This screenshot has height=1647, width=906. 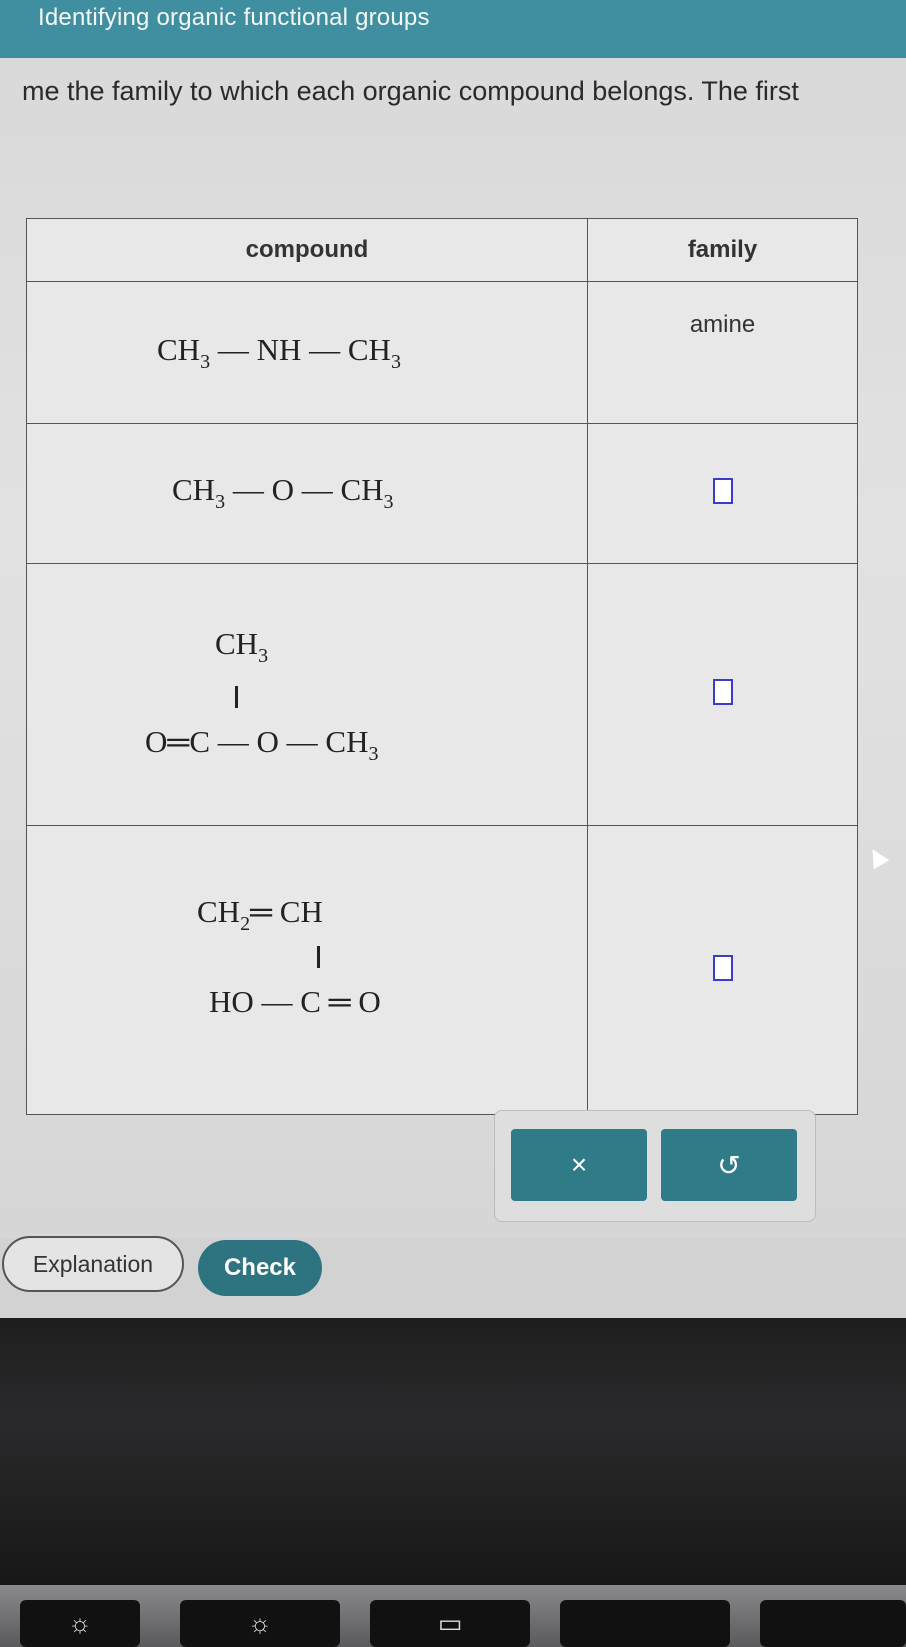 I want to click on header-bar: Identifying organic functional groups, so click(x=453, y=29).